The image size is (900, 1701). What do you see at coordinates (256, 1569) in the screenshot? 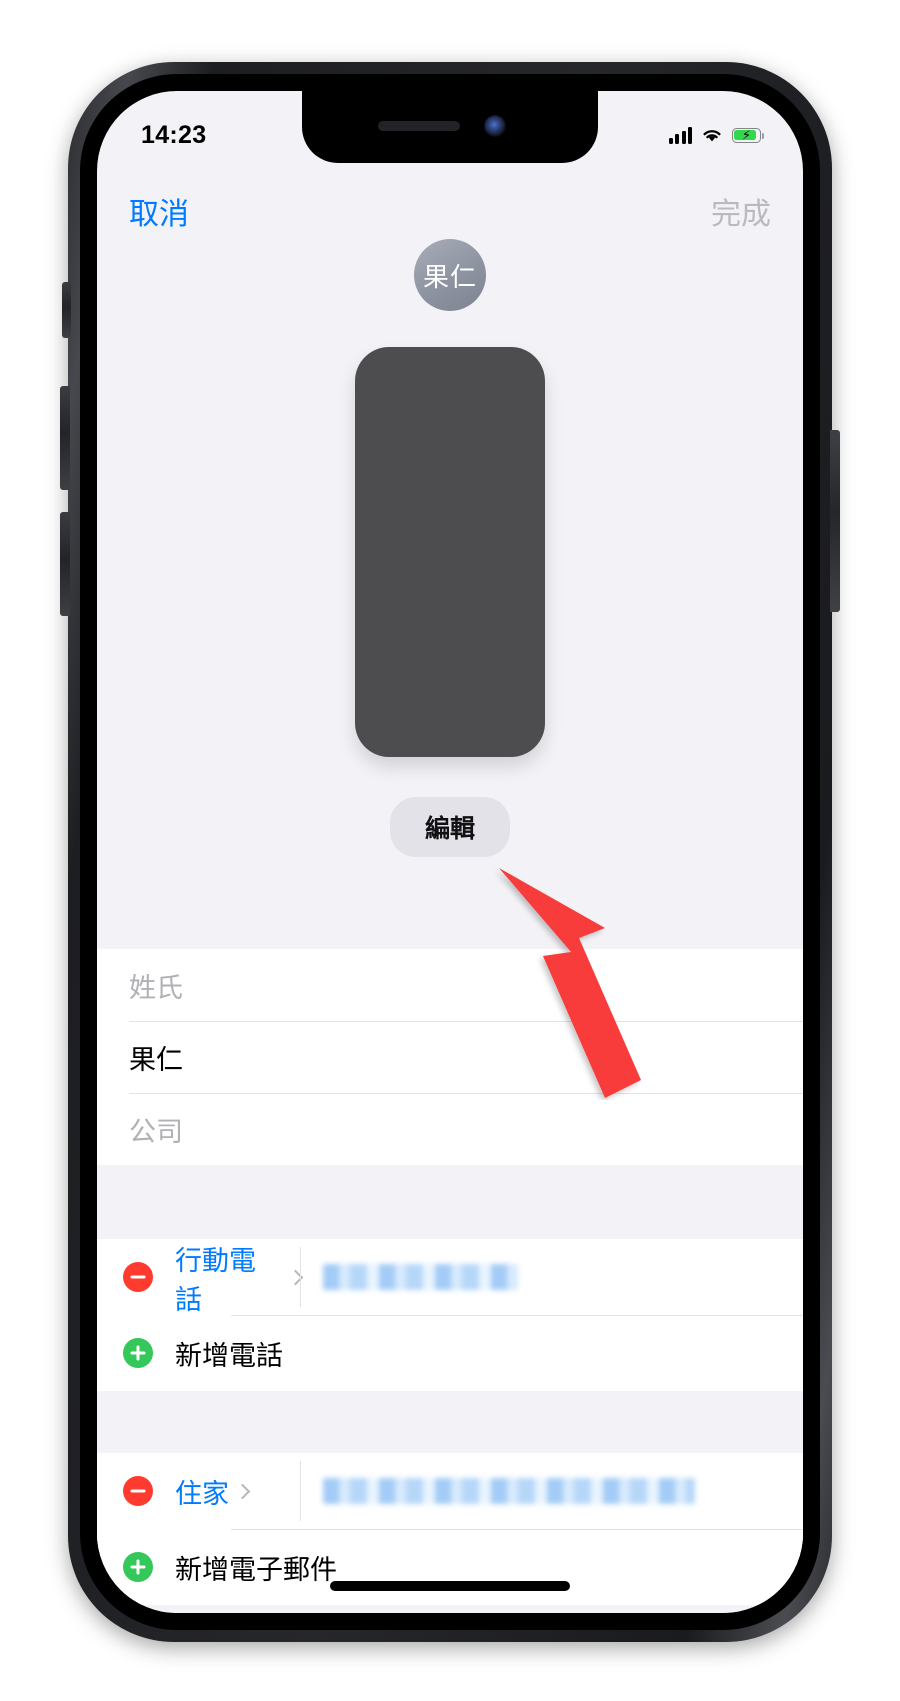
I see `add-email-label: 新增電子郵件` at bounding box center [256, 1569].